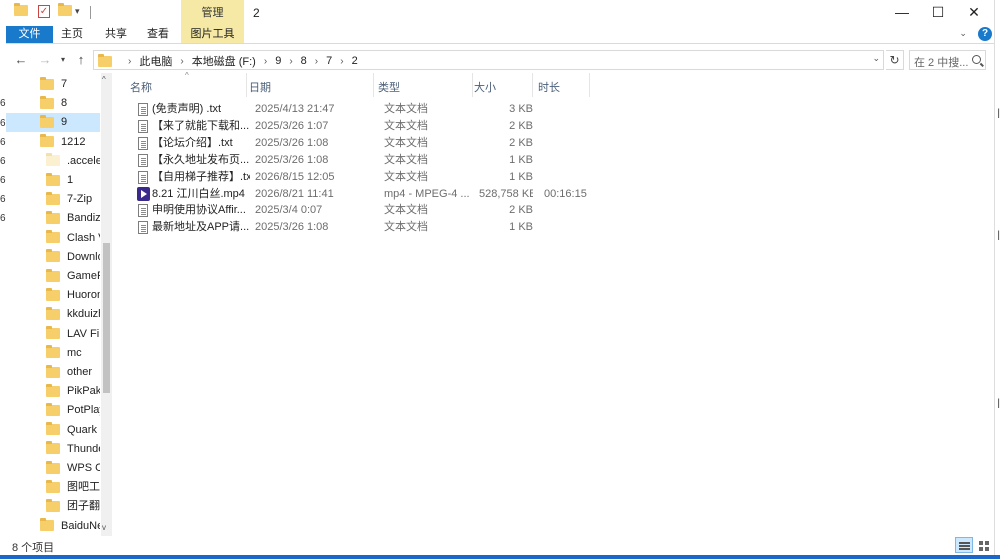 The height and width of the screenshot is (559, 1000). I want to click on maximize-button: ☐, so click(938, 13).